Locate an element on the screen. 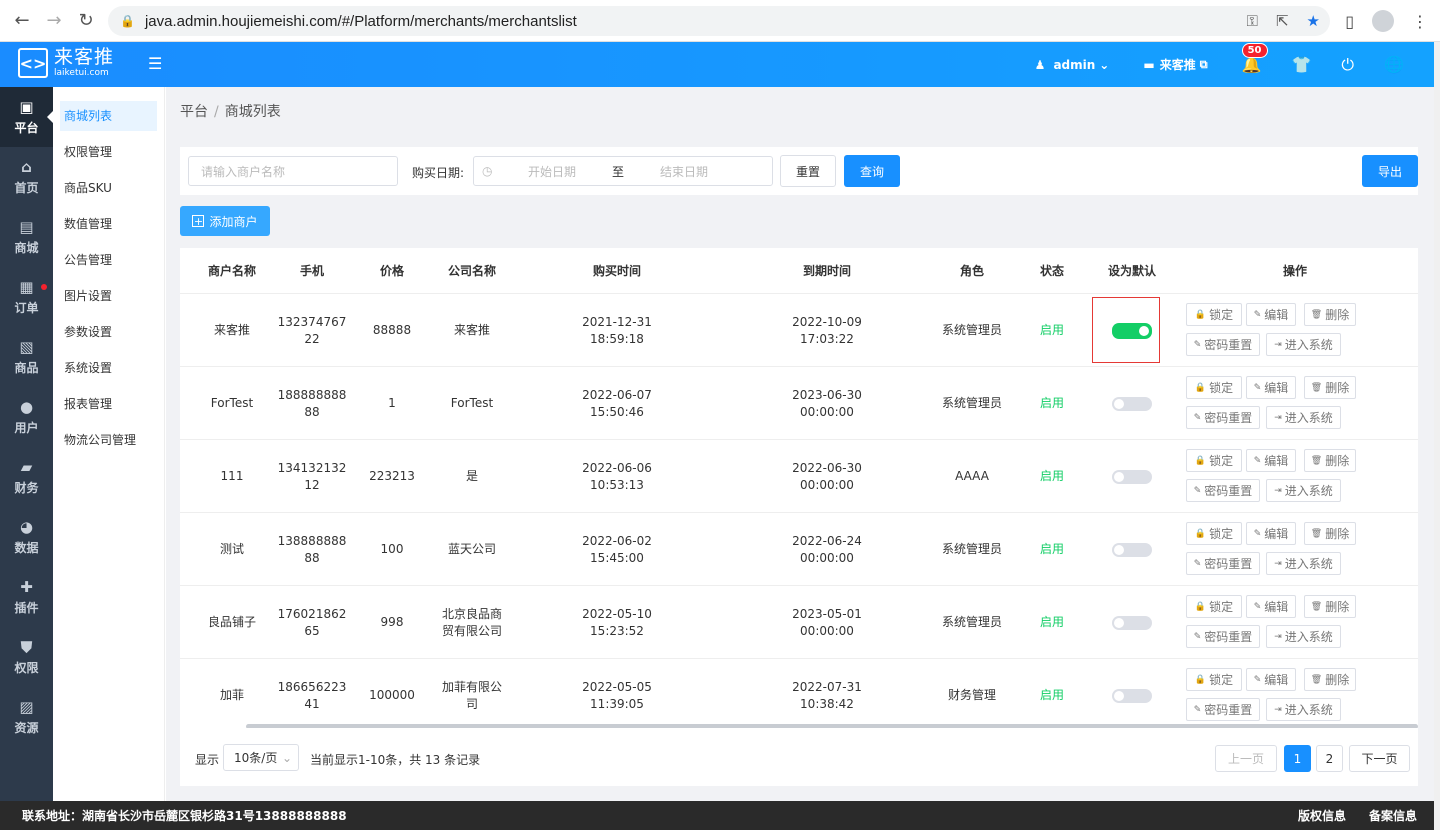  sidebar-item-4: ▧ 商品 is located at coordinates (26, 357).